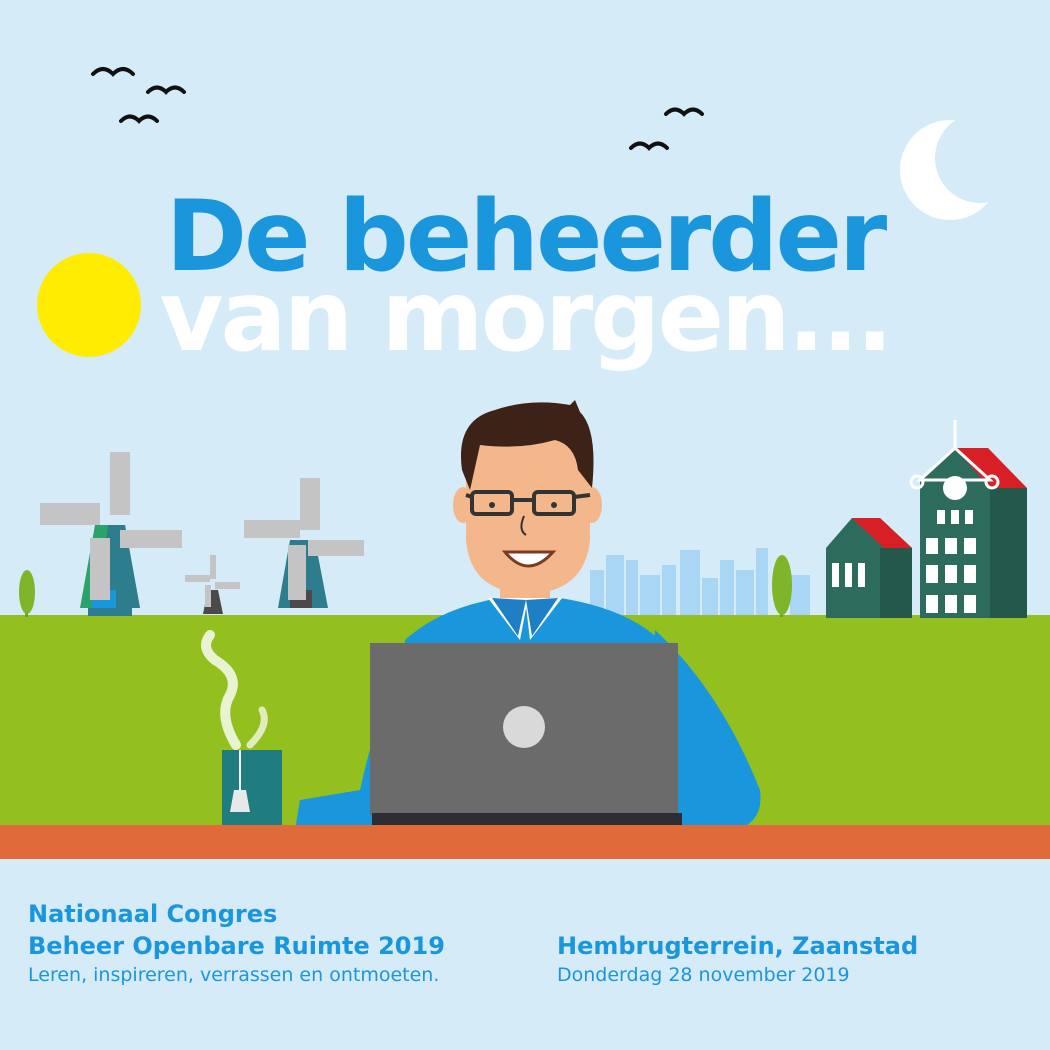 The image size is (1050, 1050). Describe the element at coordinates (738, 946) in the screenshot. I see `event-location: Hembrugterrein, Zaanstad` at that location.